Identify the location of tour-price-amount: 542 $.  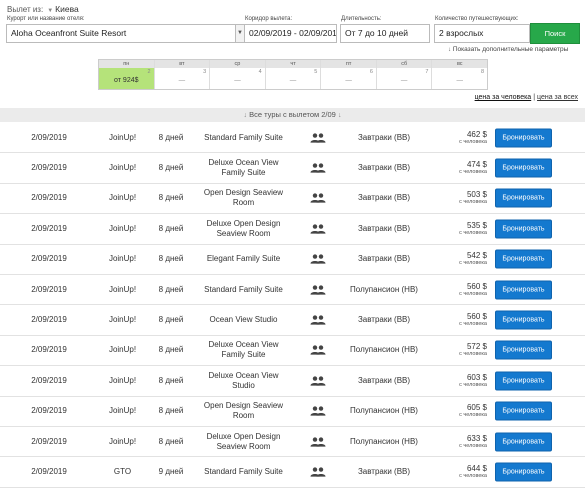
(476, 256).